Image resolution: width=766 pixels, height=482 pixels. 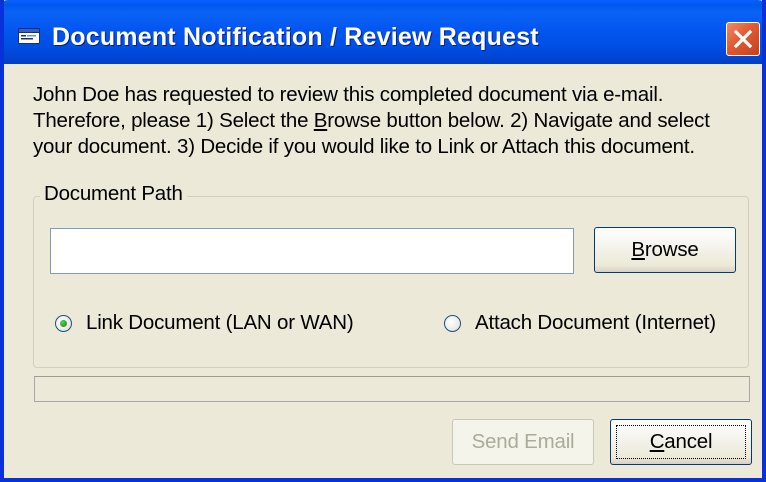 I want to click on link-document-label: Link Document (LAN or WAN), so click(x=220, y=322).